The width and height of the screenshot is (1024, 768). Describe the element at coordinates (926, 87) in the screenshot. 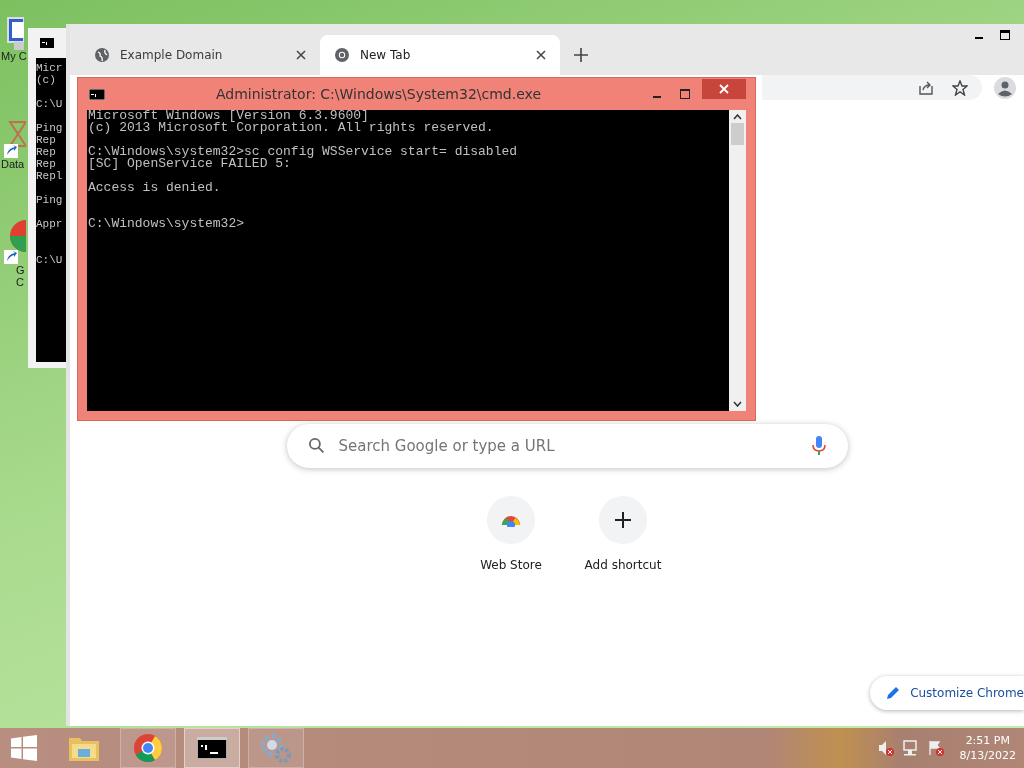

I see `share-icon` at that location.